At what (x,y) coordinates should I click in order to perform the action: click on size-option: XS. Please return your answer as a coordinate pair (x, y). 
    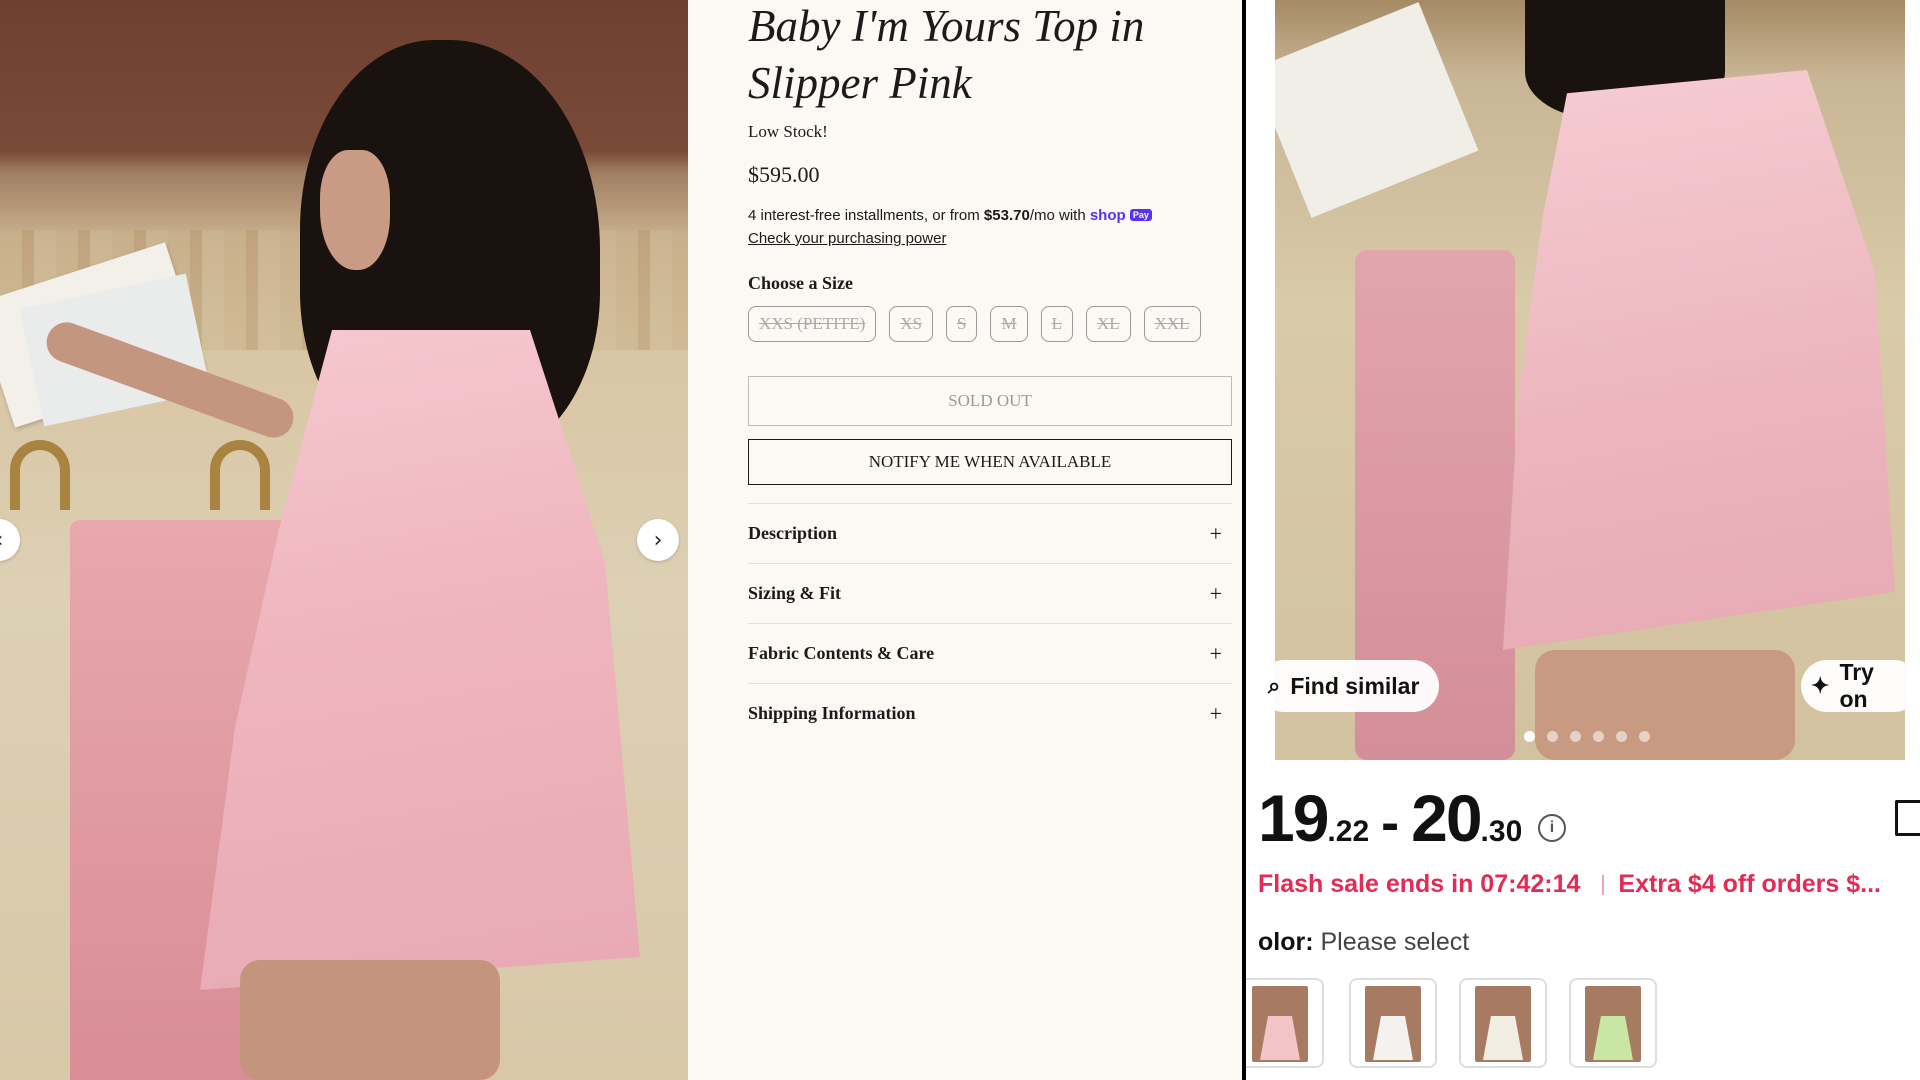
    Looking at the image, I should click on (911, 324).